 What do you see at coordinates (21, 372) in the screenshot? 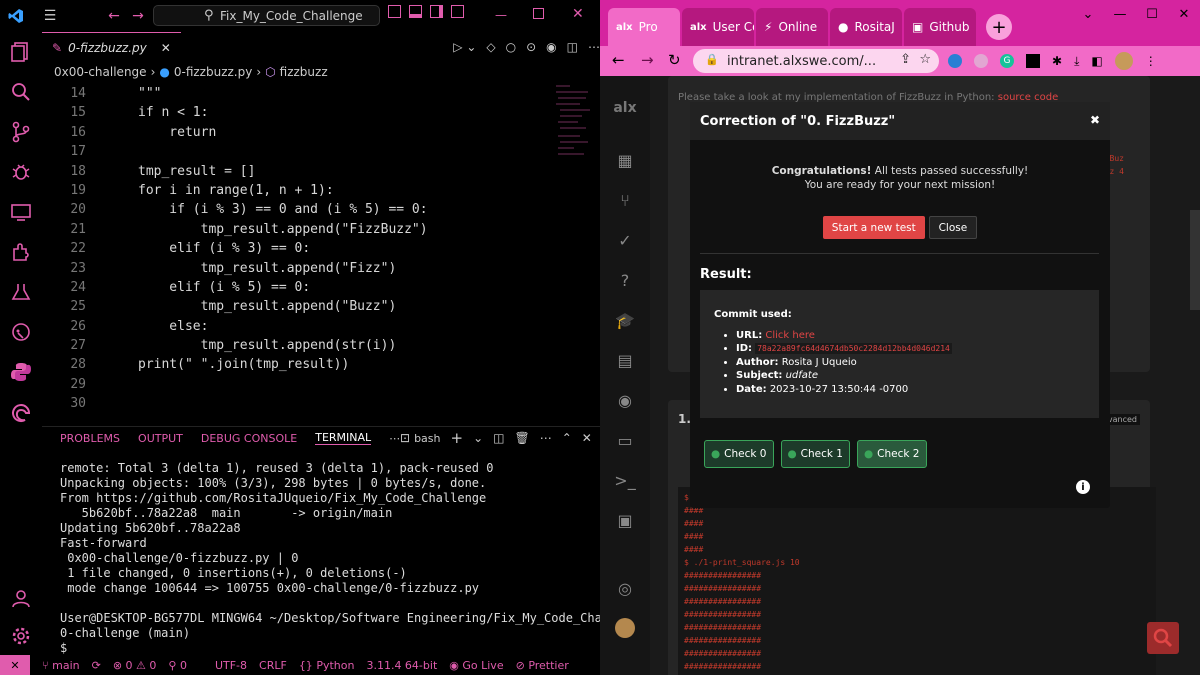
I see `python-icon` at bounding box center [21, 372].